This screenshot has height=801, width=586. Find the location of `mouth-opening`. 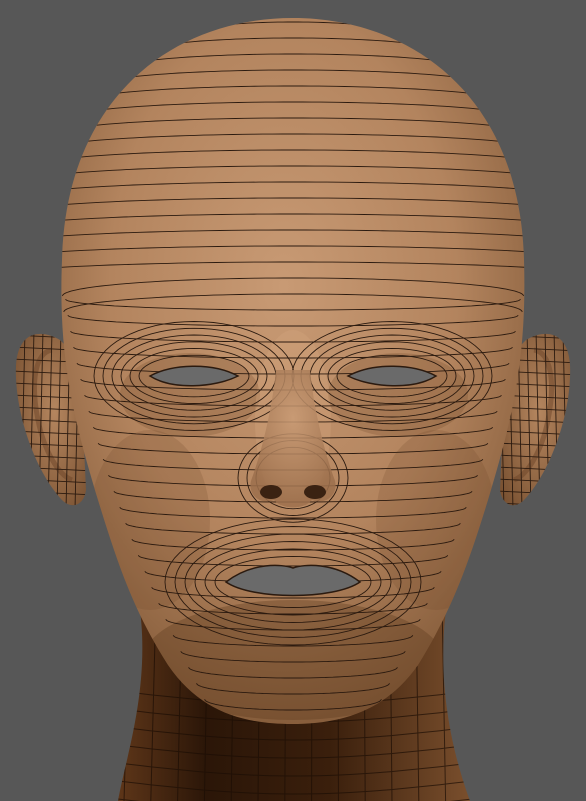

mouth-opening is located at coordinates (293, 580).